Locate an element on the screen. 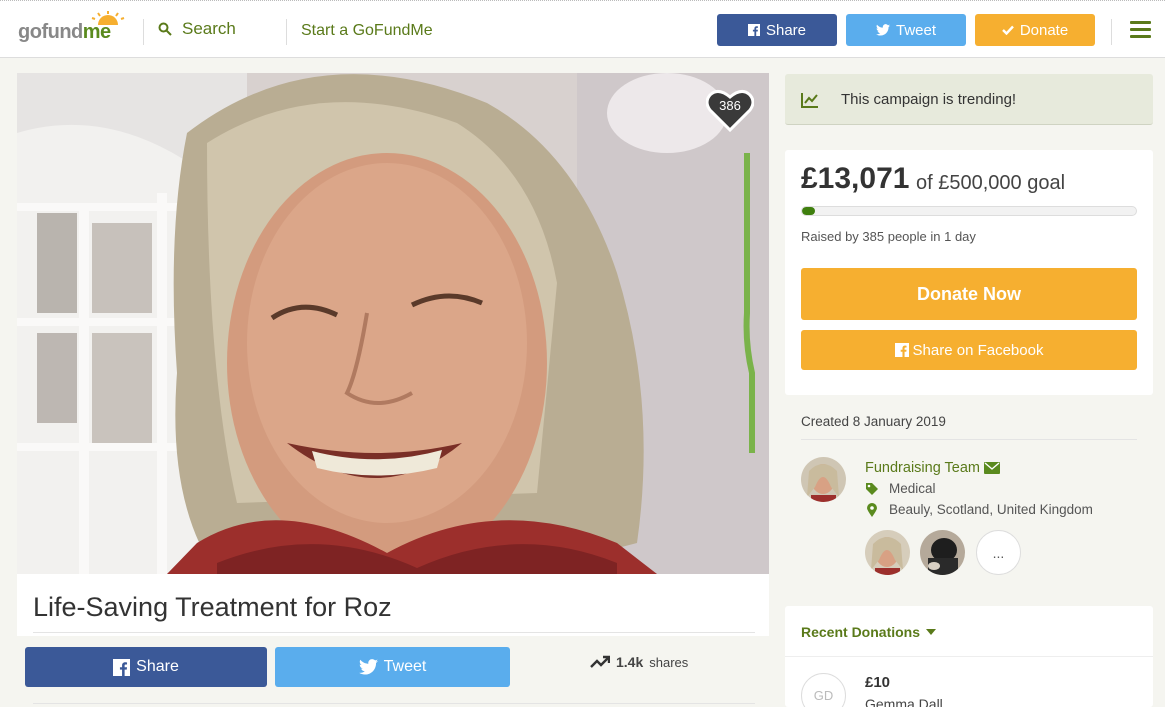  recent-donations-card: Recent Donations GD £10 Gemma Dall is located at coordinates (969, 656).